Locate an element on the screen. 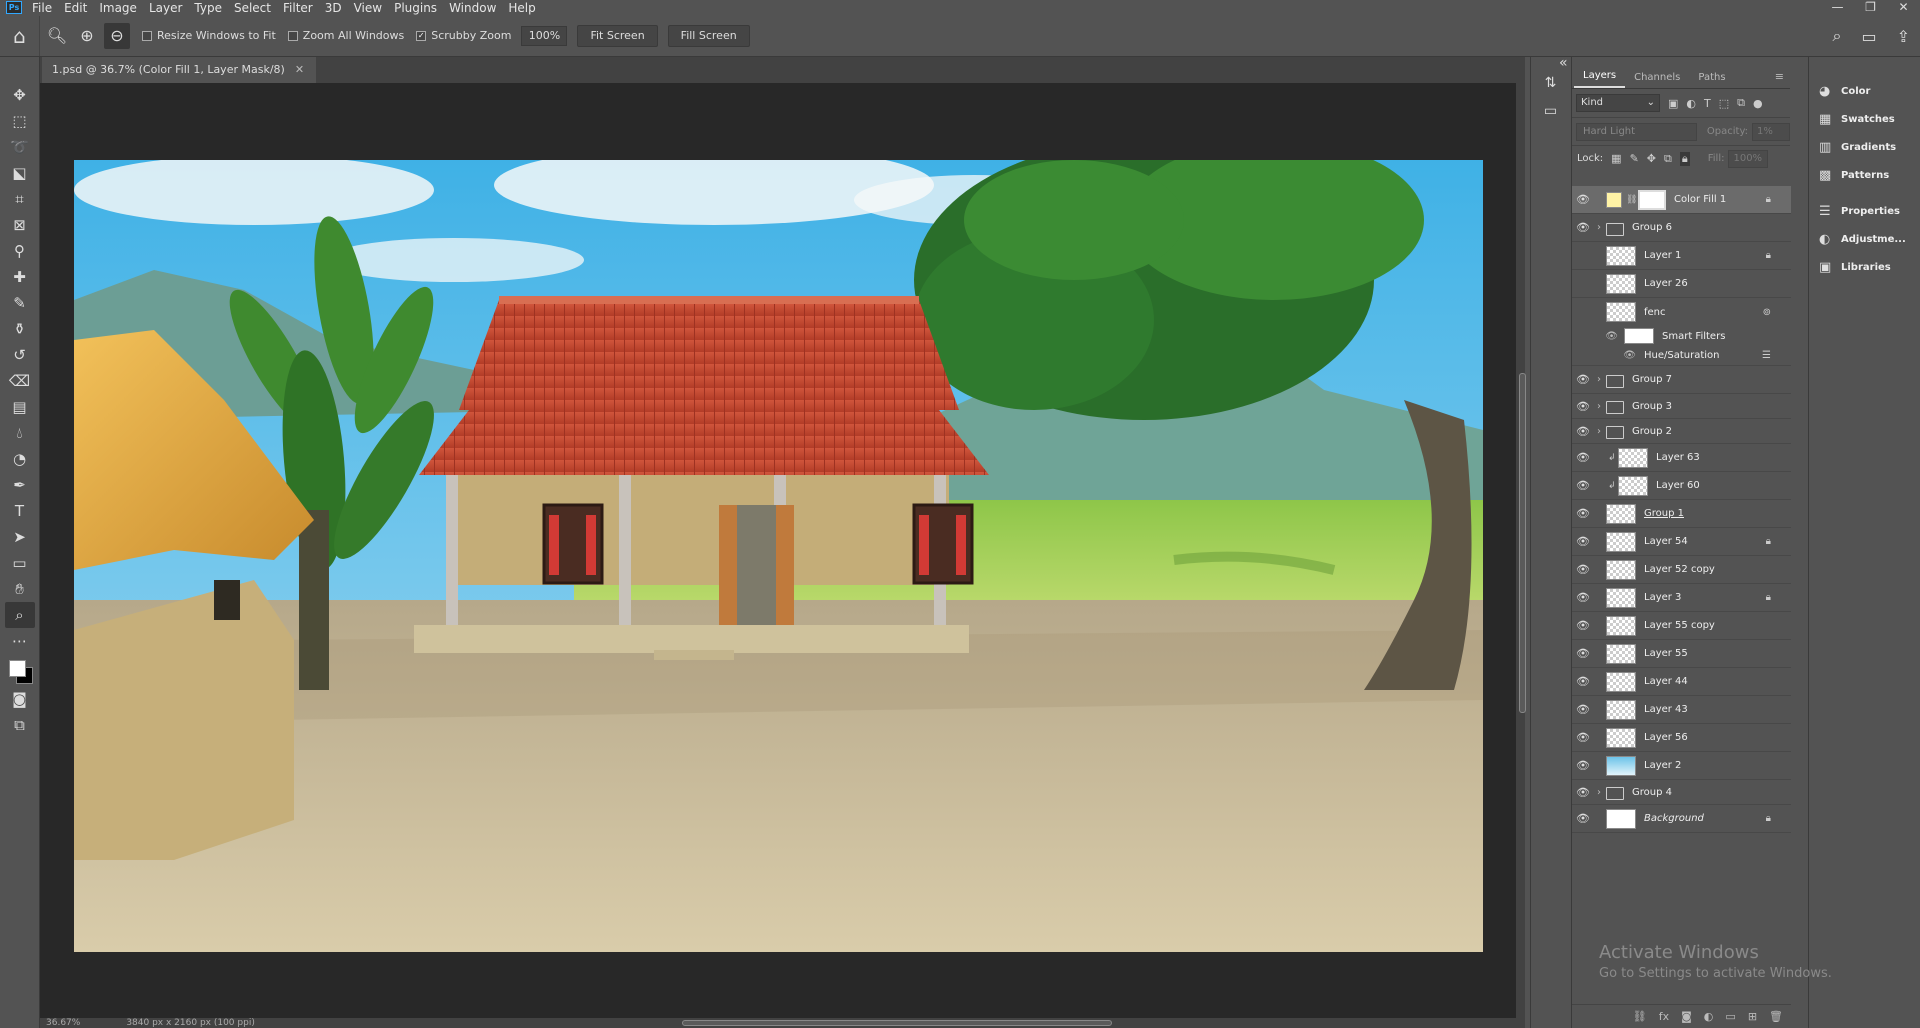 The width and height of the screenshot is (1920, 1028). restore-button: ❐ is located at coordinates (1870, 7).